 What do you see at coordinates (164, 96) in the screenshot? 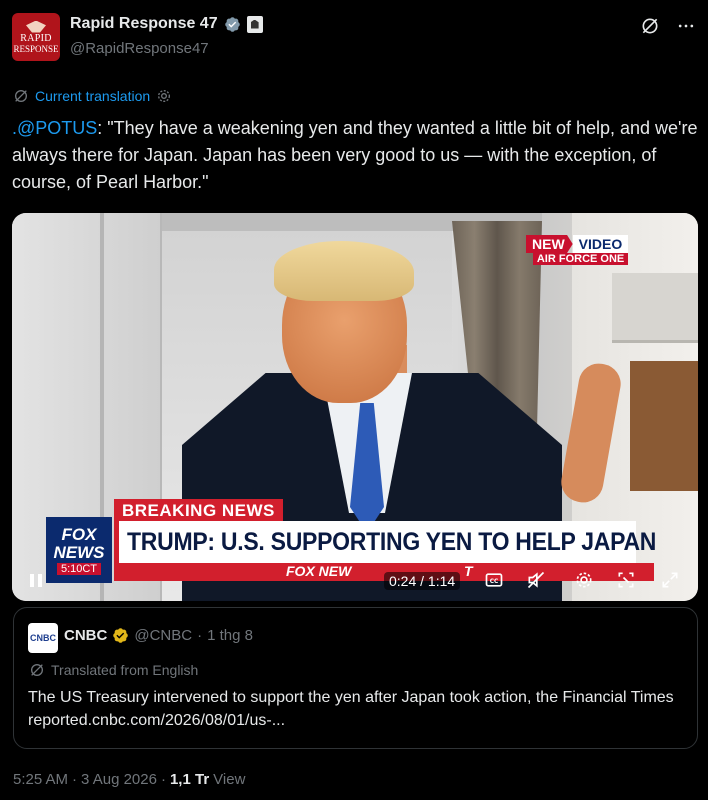
I see `settings-gear-icon` at bounding box center [164, 96].